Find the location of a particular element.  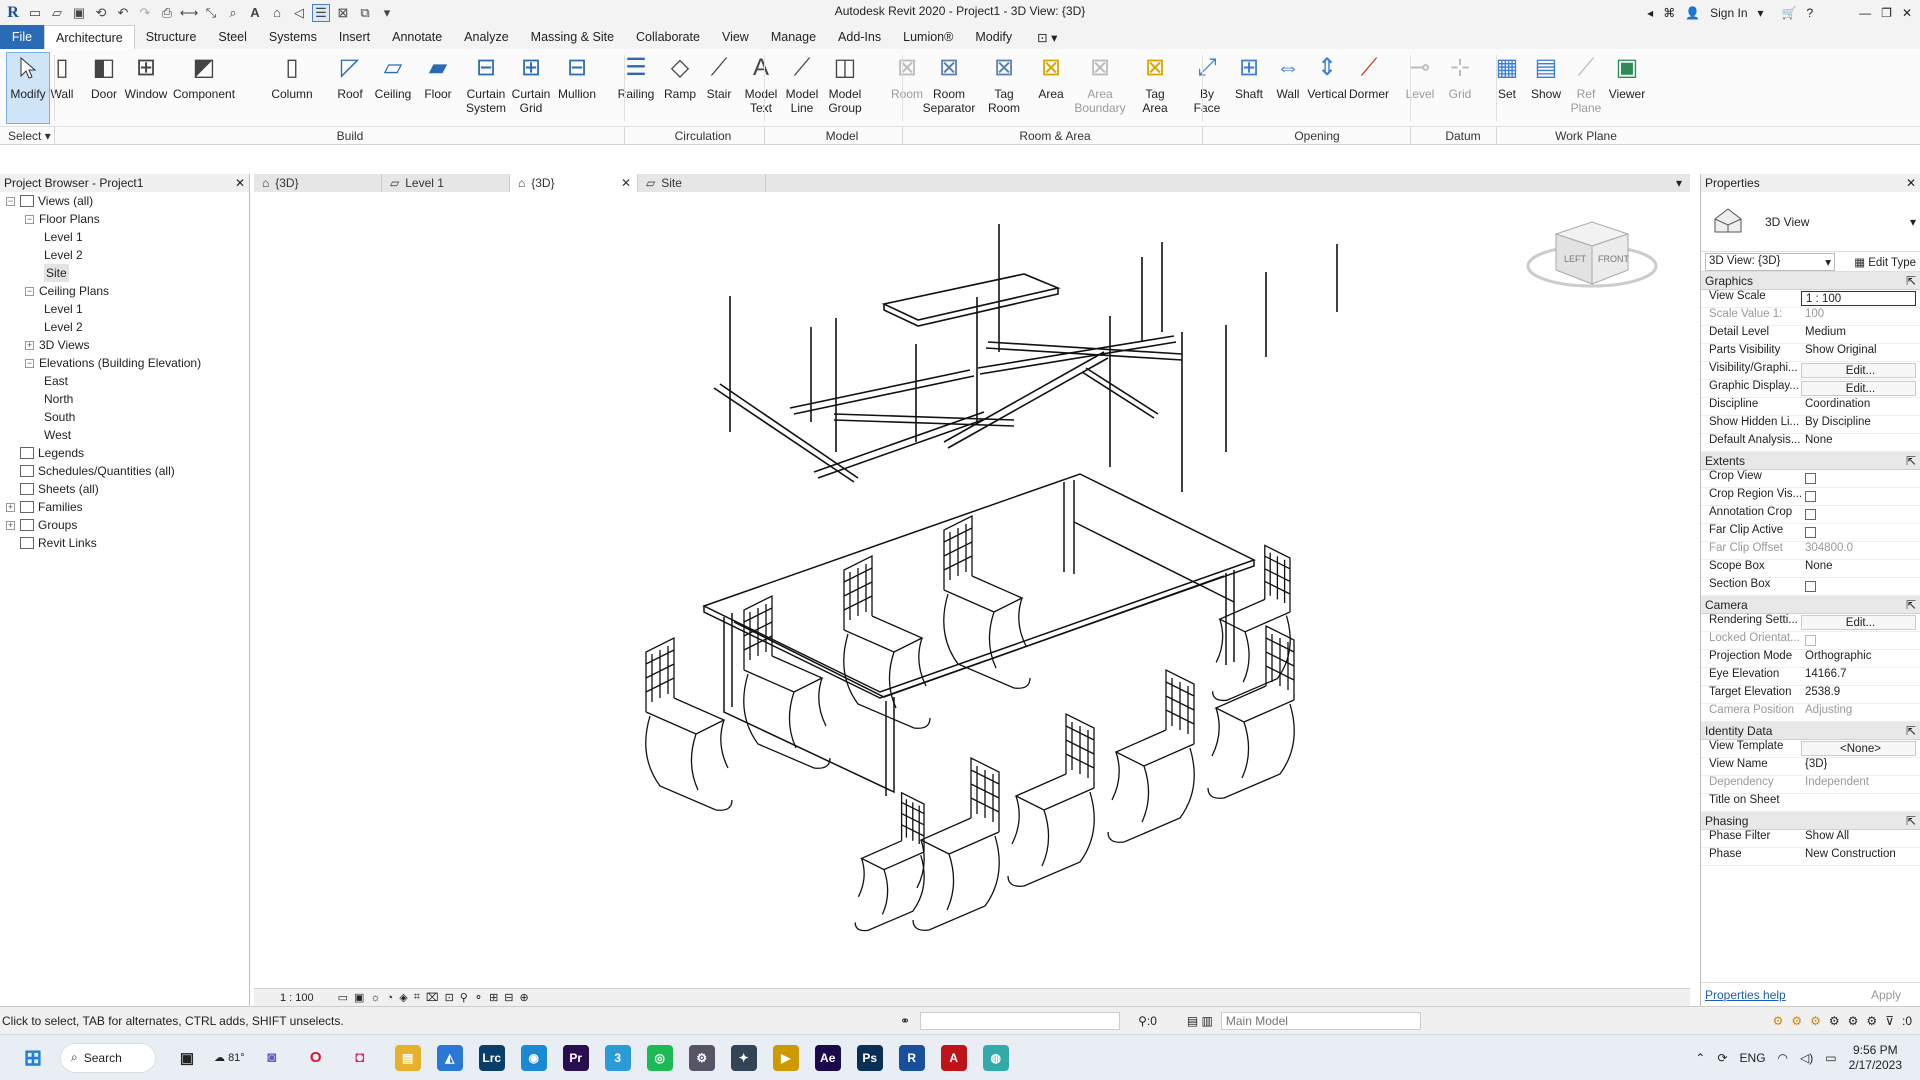

property-edit-button: <None> is located at coordinates (1858, 748).